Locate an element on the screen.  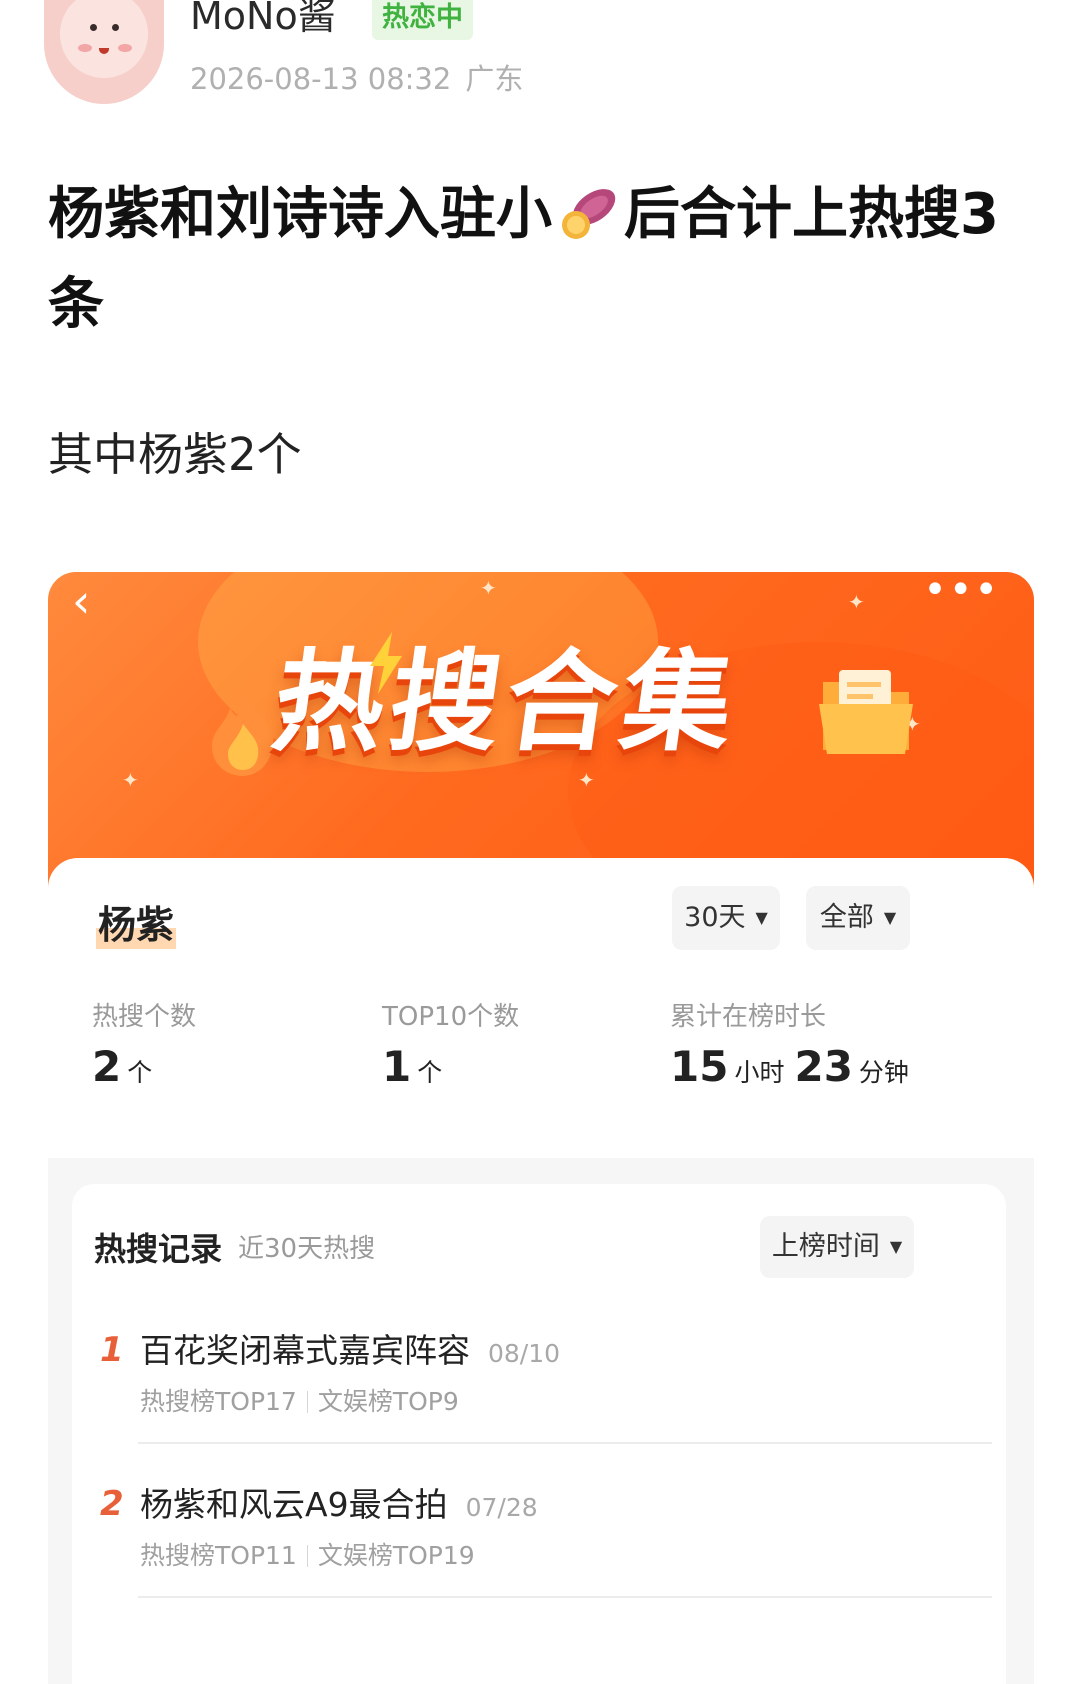
record-board-ent: 文娱榜TOP9 is located at coordinates (388, 1401).